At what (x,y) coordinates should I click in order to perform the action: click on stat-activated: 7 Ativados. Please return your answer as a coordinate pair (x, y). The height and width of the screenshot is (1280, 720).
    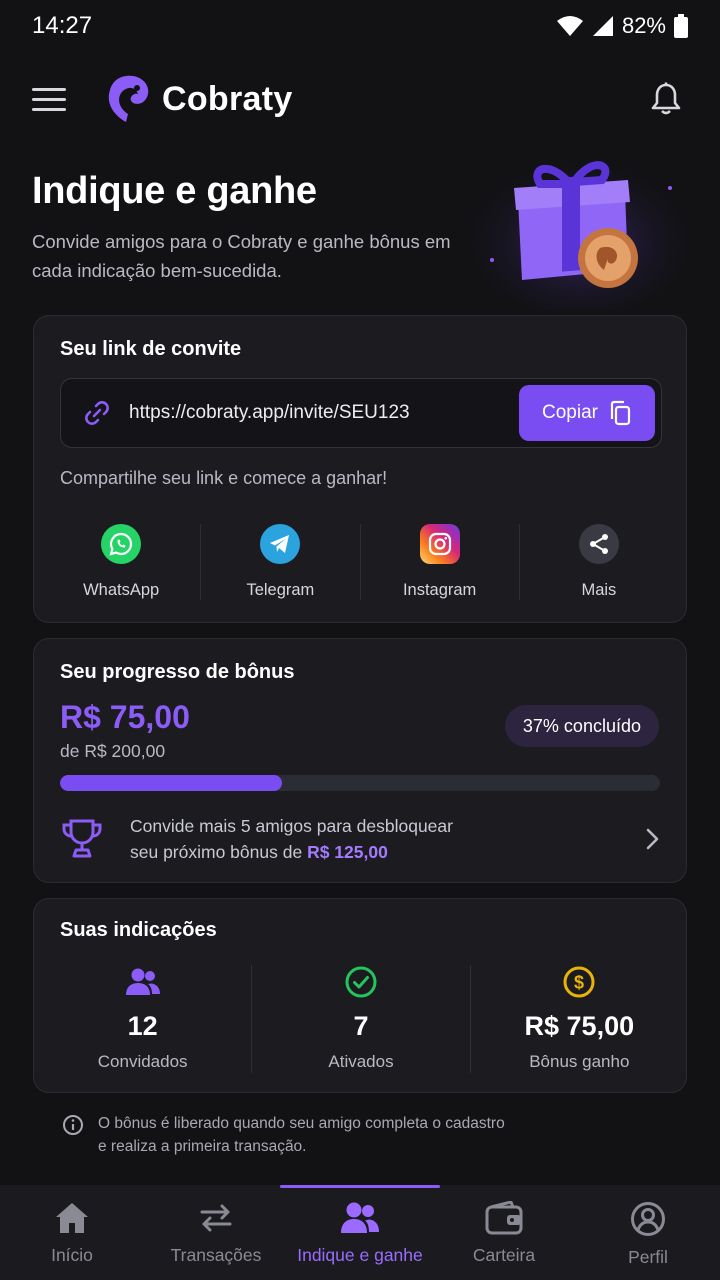
    Looking at the image, I should click on (361, 1019).